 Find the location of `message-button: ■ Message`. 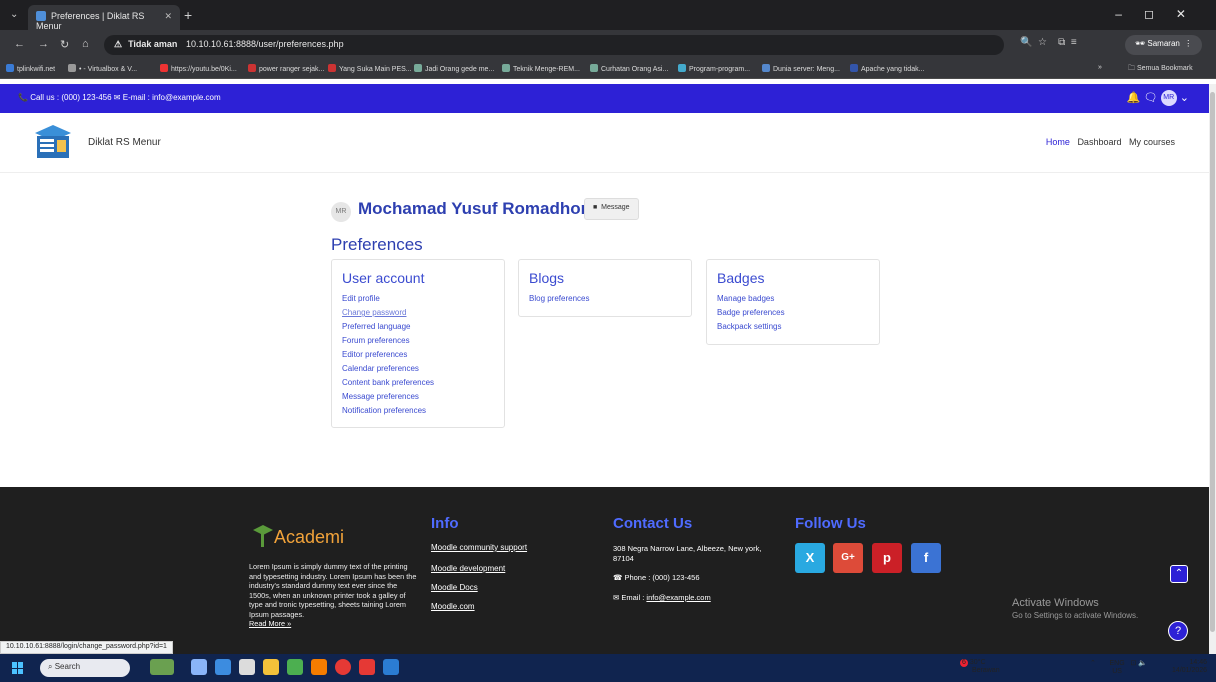

message-button: ■ Message is located at coordinates (611, 209).